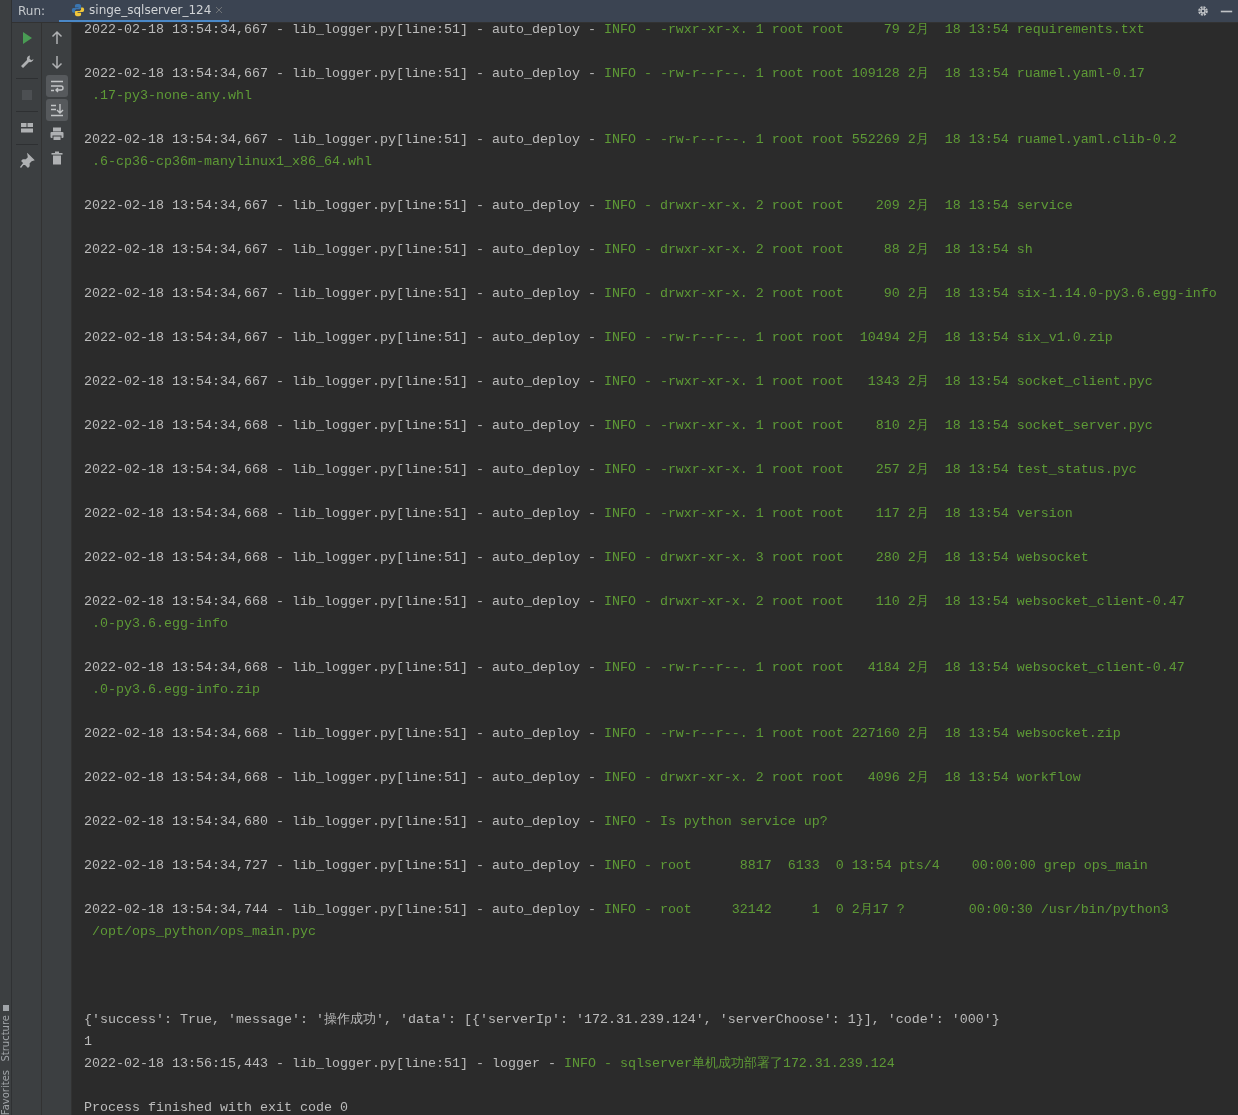 This screenshot has width=1238, height=1115. What do you see at coordinates (602, 734) in the screenshot?
I see `log-line: 2022-02-18 13:54:34,668 - lib_logger.py[line:51] - auto_deploy - INFO - -rw-r--r--. 1 root root 227160 2月 18 13:54 websocket.zip` at bounding box center [602, 734].